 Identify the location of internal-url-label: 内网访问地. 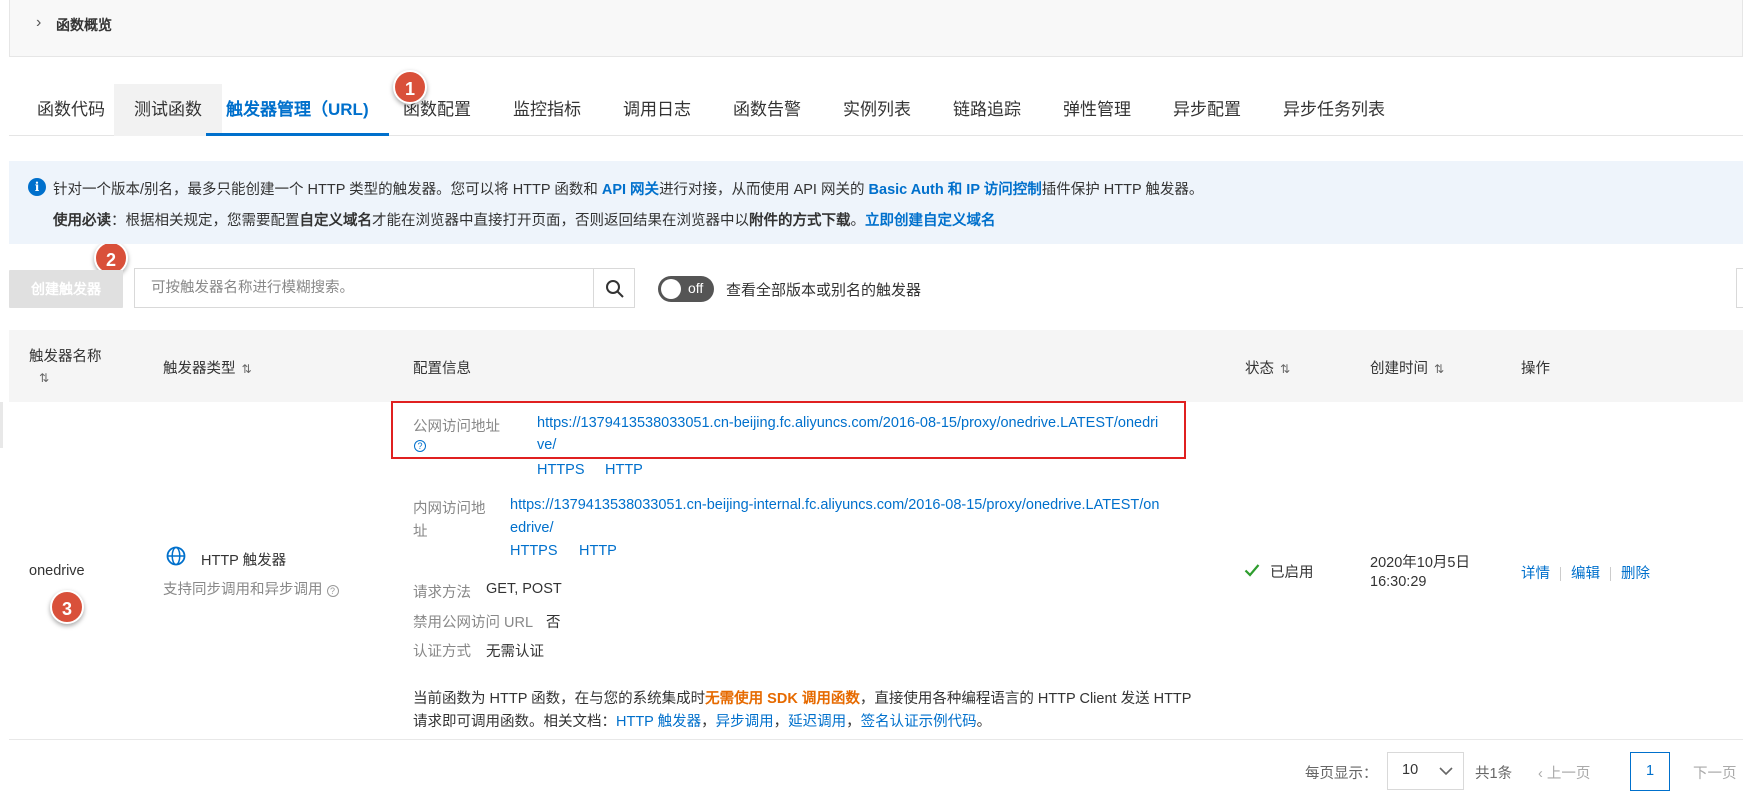
(449, 507).